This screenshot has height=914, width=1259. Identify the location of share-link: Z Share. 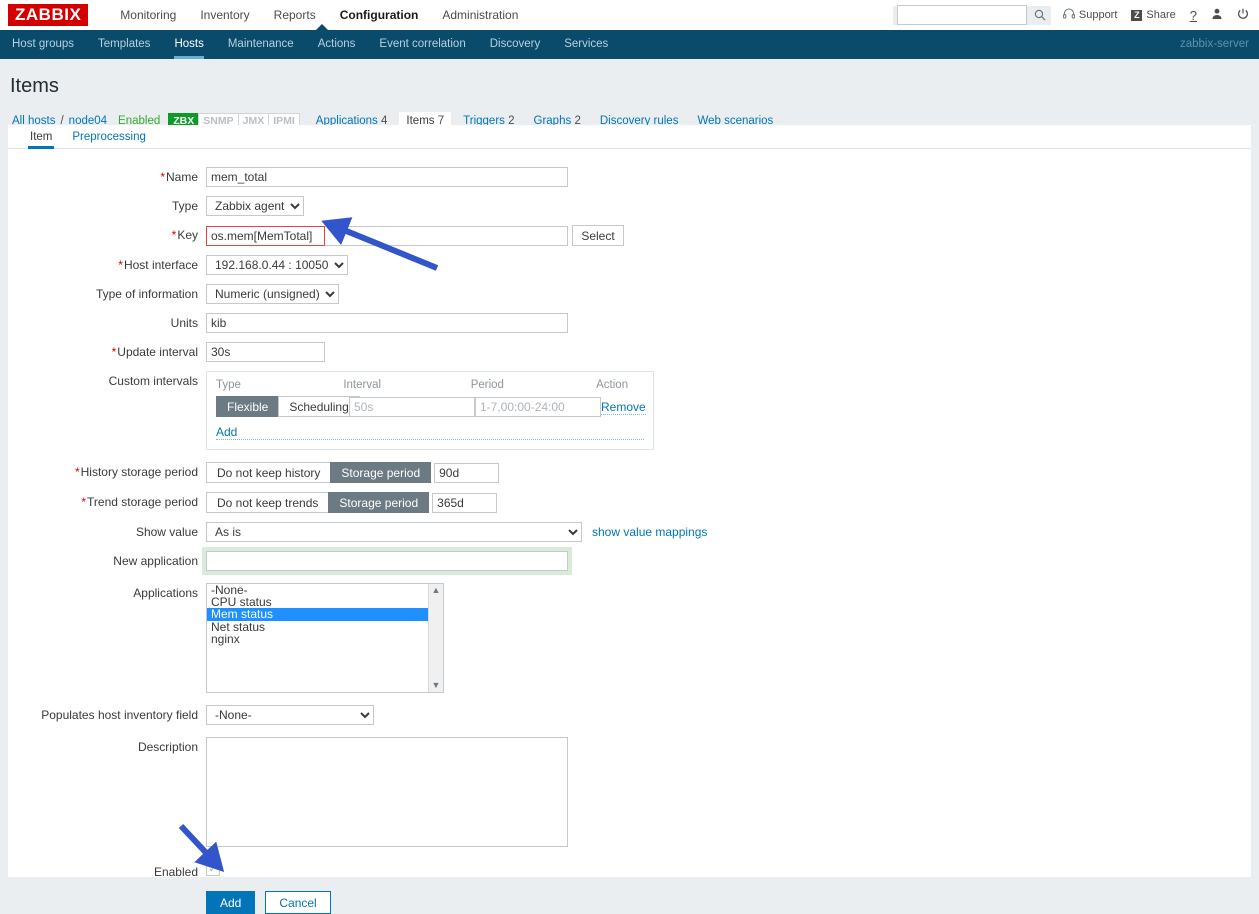
(1153, 15).